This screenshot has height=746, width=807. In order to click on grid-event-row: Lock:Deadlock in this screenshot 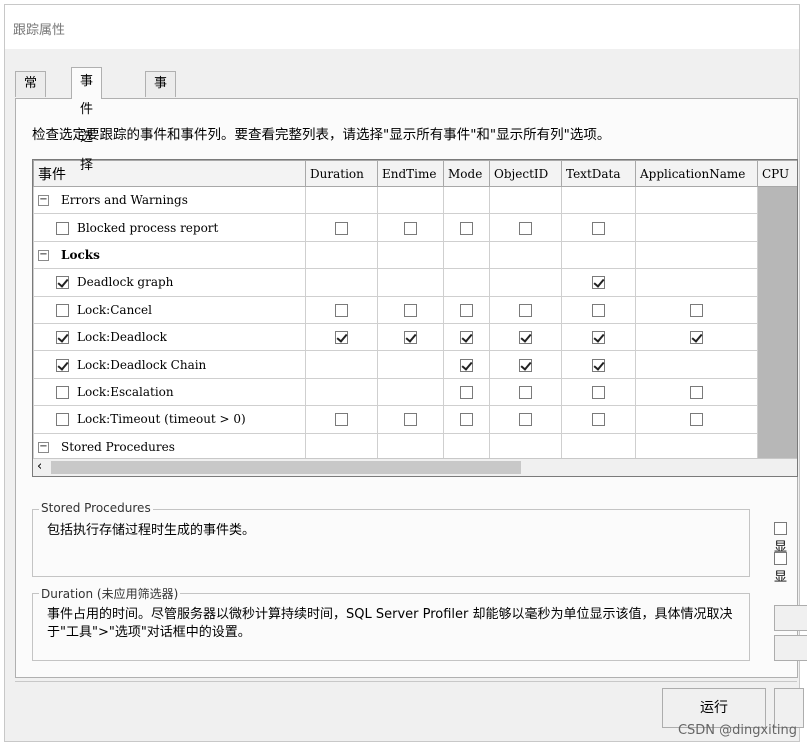, I will do `click(415, 337)`.